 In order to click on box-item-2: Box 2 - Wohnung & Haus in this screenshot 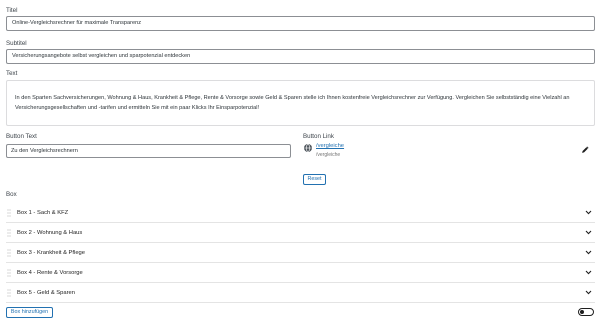, I will do `click(300, 233)`.